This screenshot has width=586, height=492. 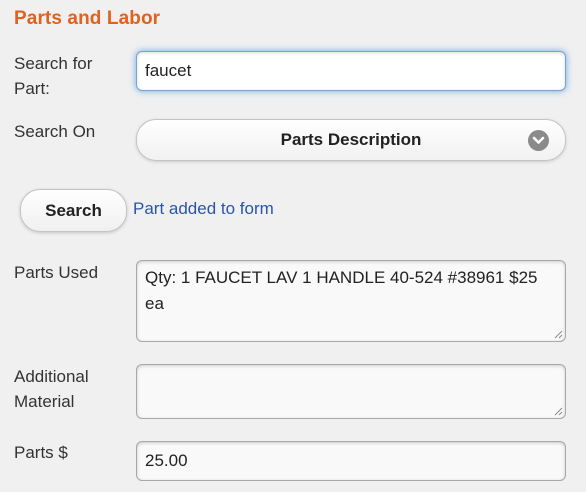 What do you see at coordinates (351, 391) in the screenshot?
I see `additional-material-textarea` at bounding box center [351, 391].